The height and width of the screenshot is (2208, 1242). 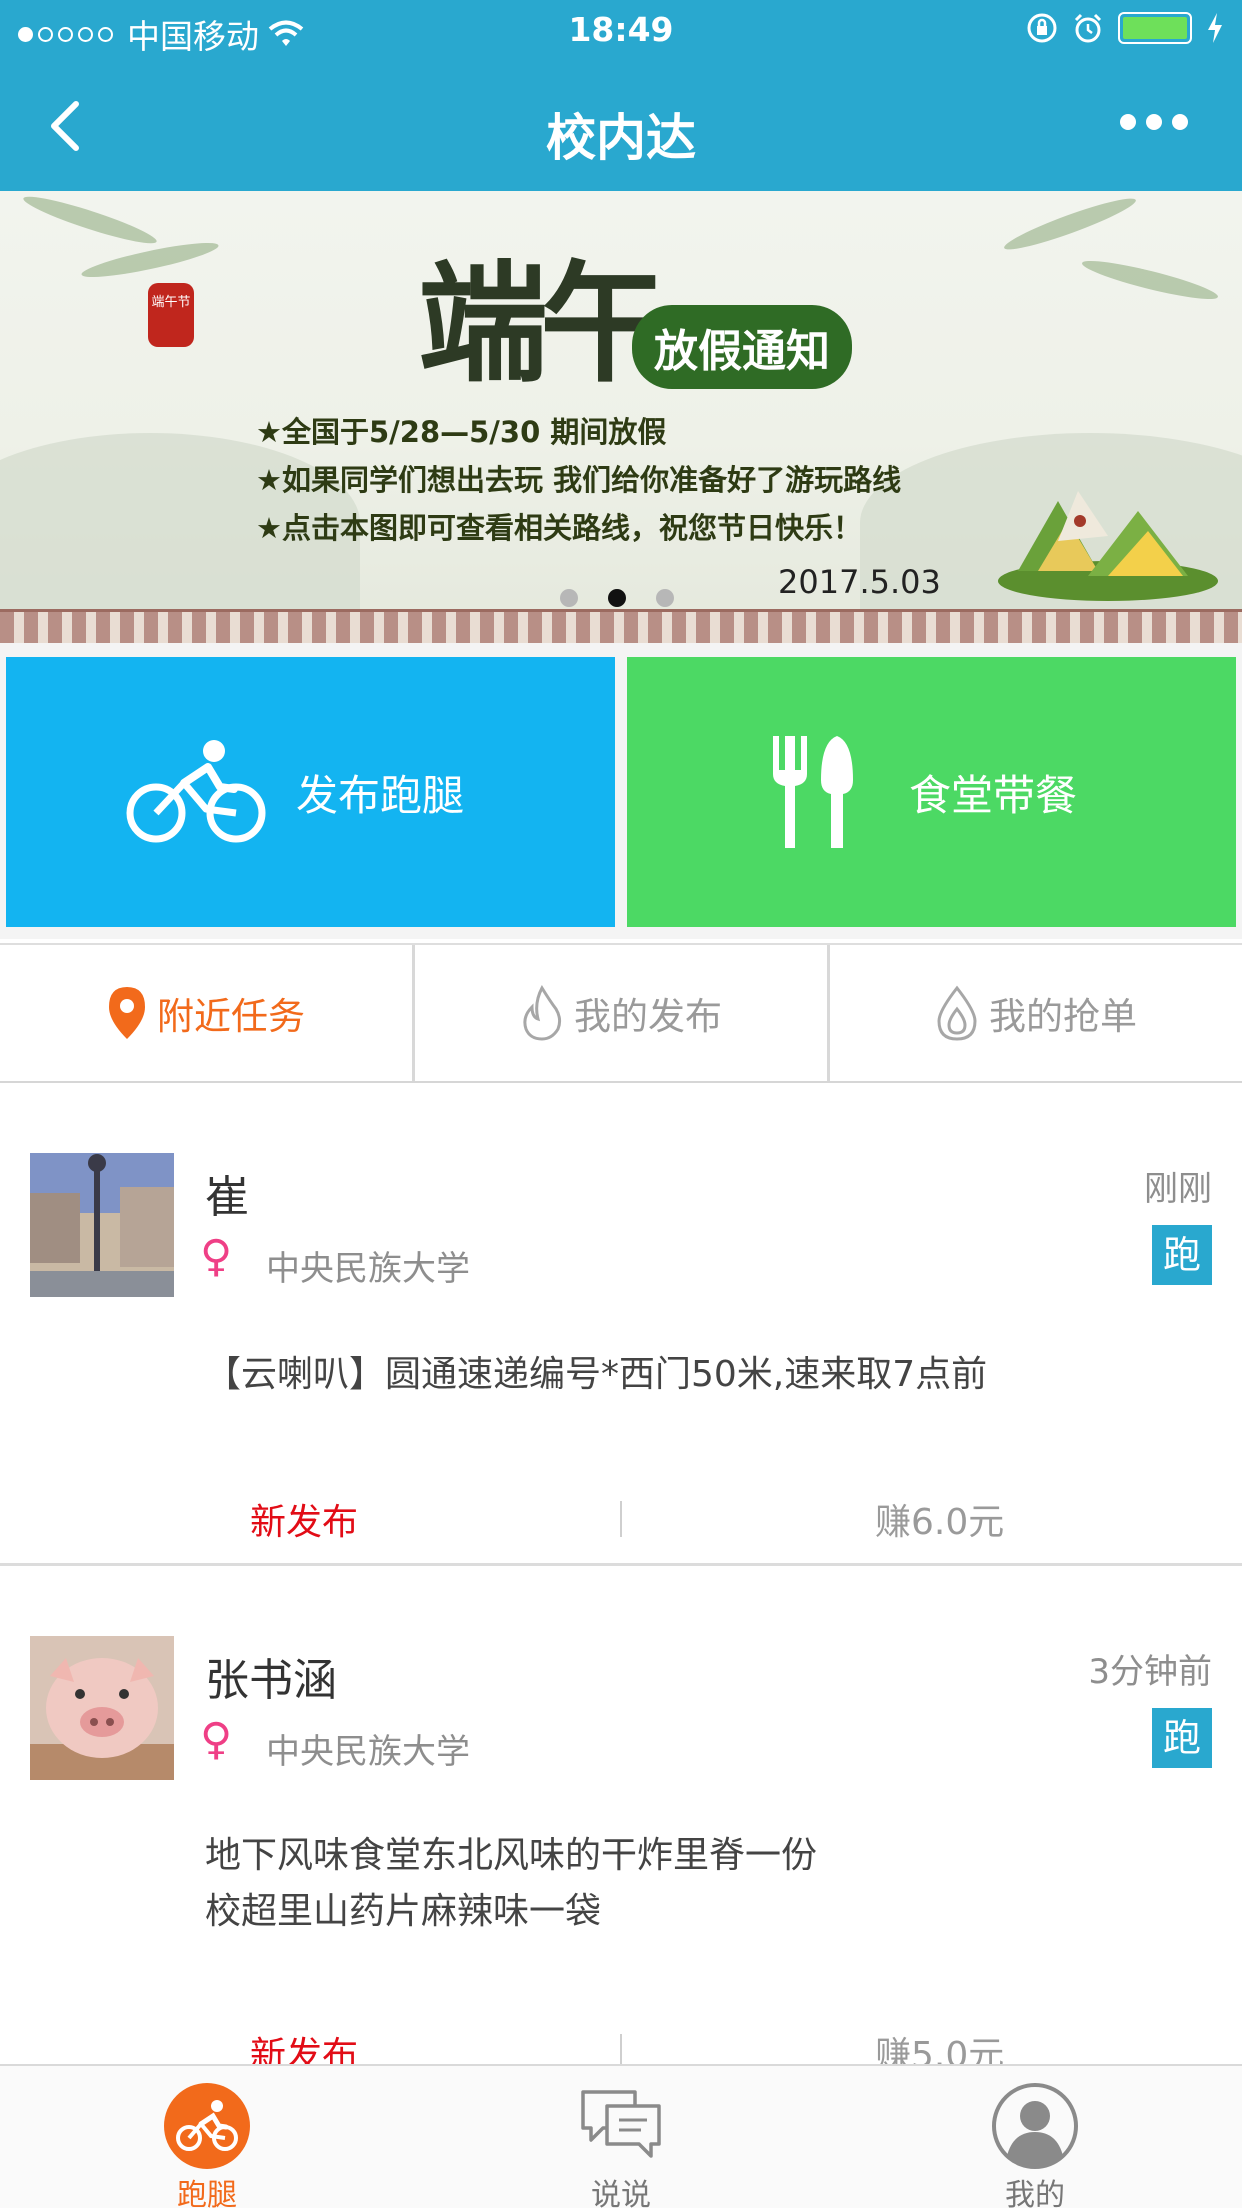 What do you see at coordinates (559, 528) in the screenshot?
I see `banner-line: ★点击本图即可查看相关路线，祝您节日快乐！` at bounding box center [559, 528].